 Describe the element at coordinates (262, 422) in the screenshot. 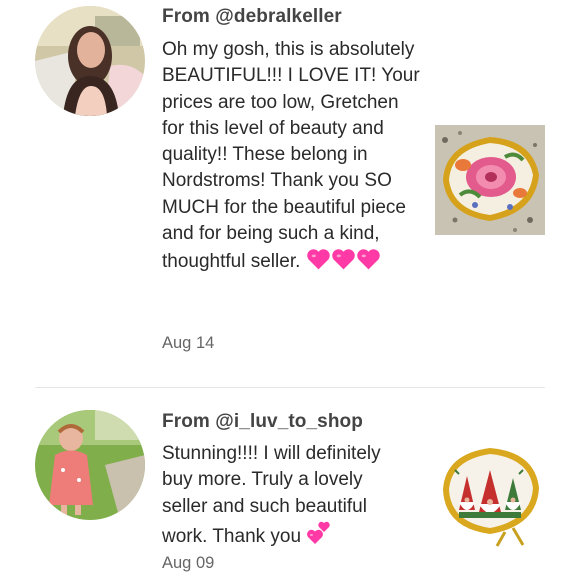

I see `reviewer-name: From @i_luv_to_shop` at that location.